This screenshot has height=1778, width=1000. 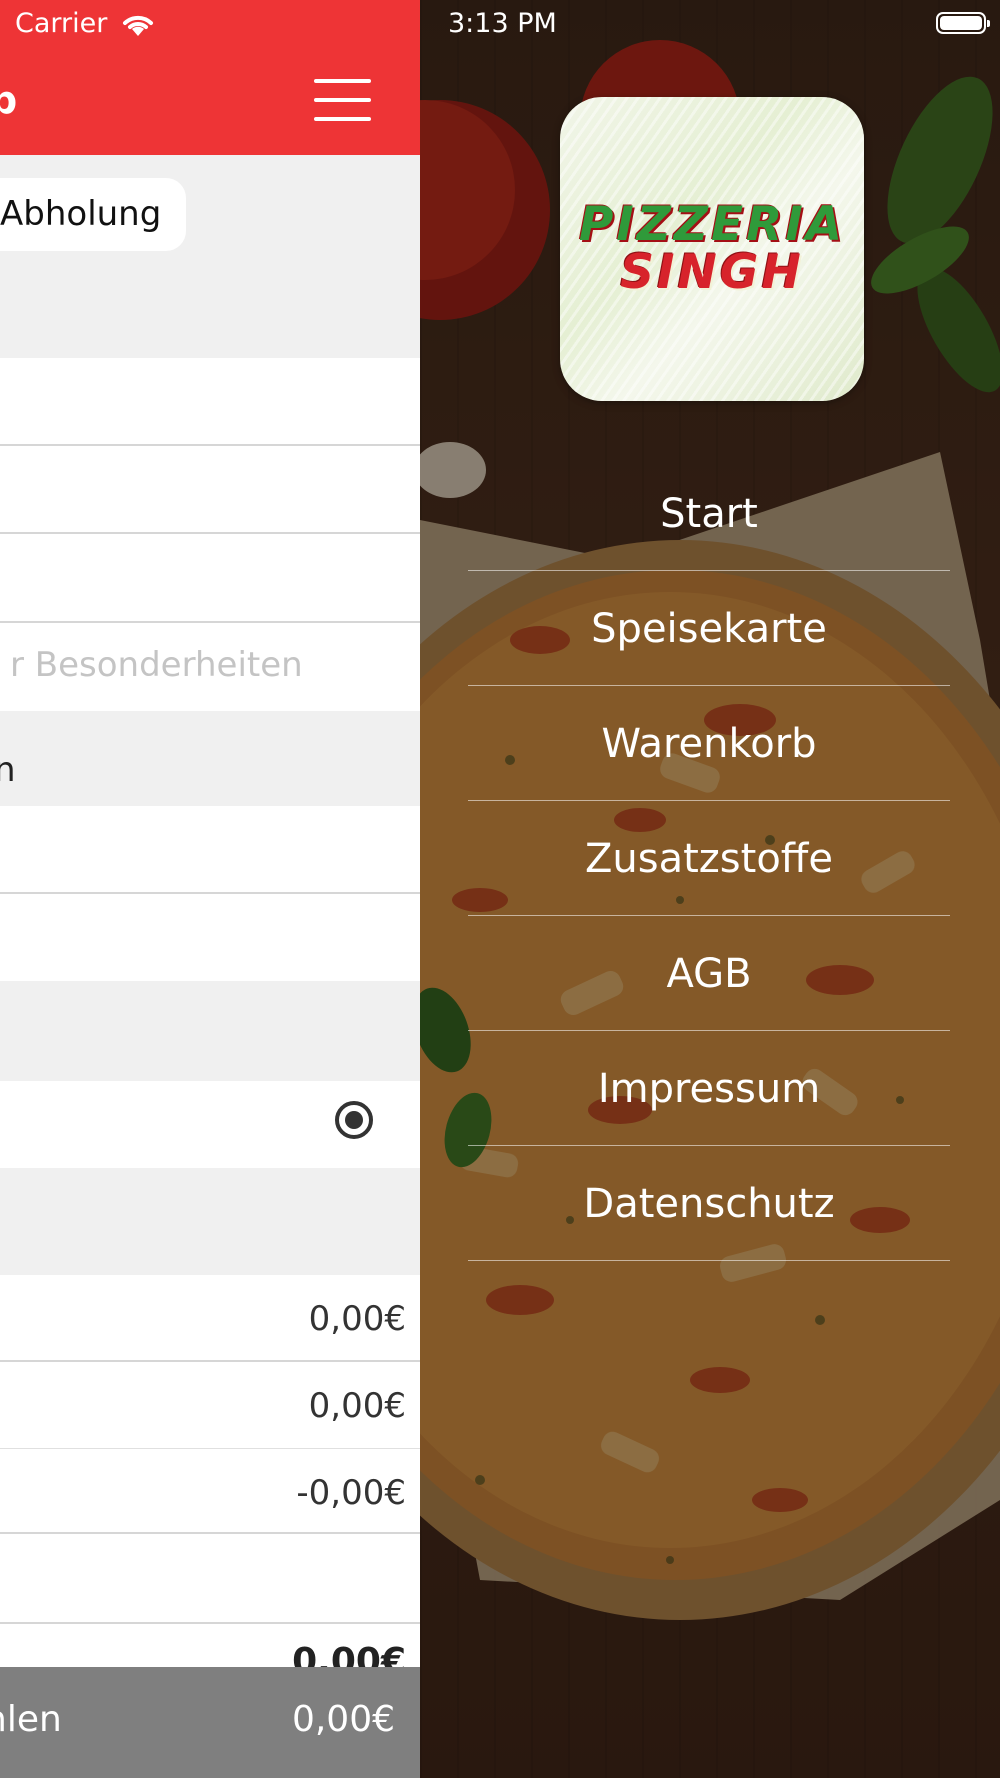 I want to click on menu-item-impressum: Impressum, so click(x=709, y=1088).